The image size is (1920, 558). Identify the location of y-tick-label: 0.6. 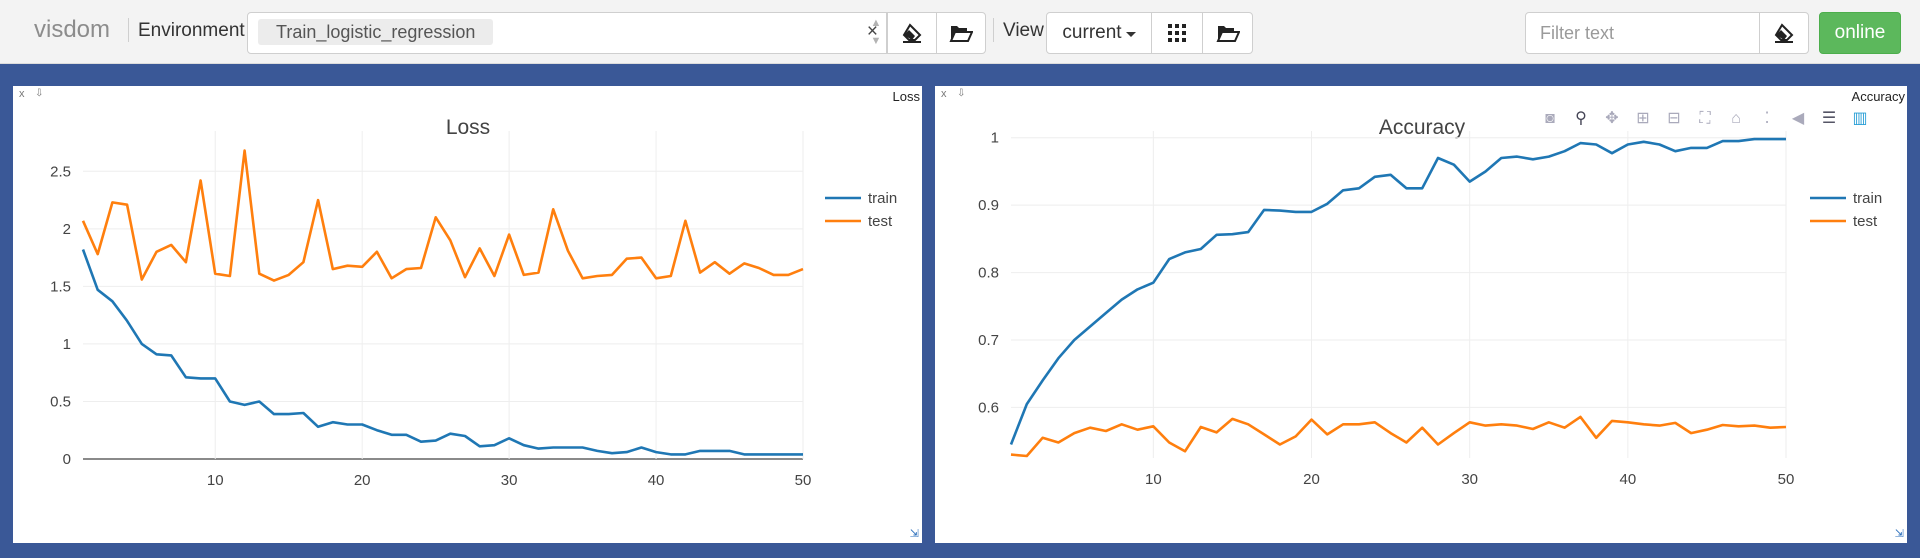
(988, 407).